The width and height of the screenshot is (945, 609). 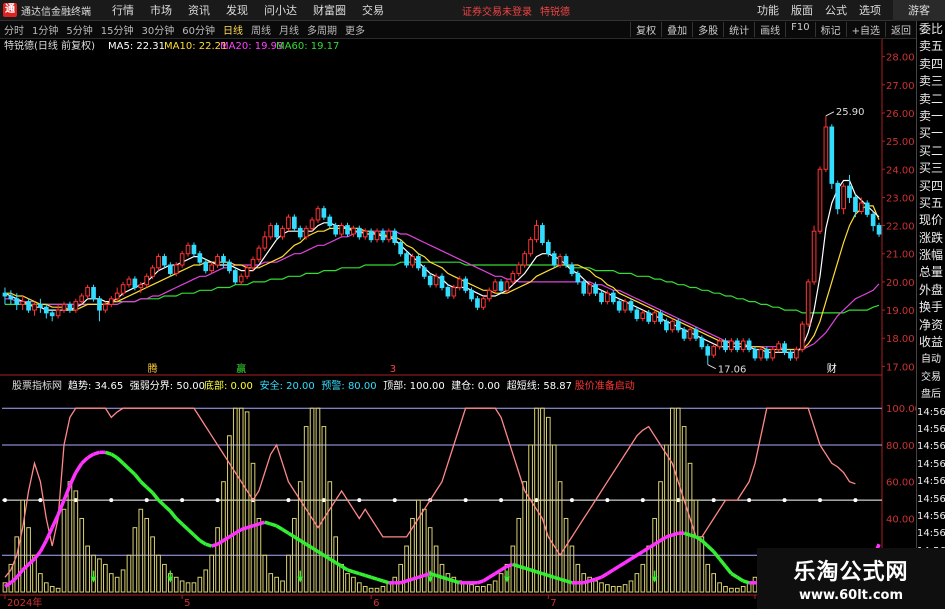 What do you see at coordinates (123, 10) in the screenshot?
I see `menu-item-0: 行情` at bounding box center [123, 10].